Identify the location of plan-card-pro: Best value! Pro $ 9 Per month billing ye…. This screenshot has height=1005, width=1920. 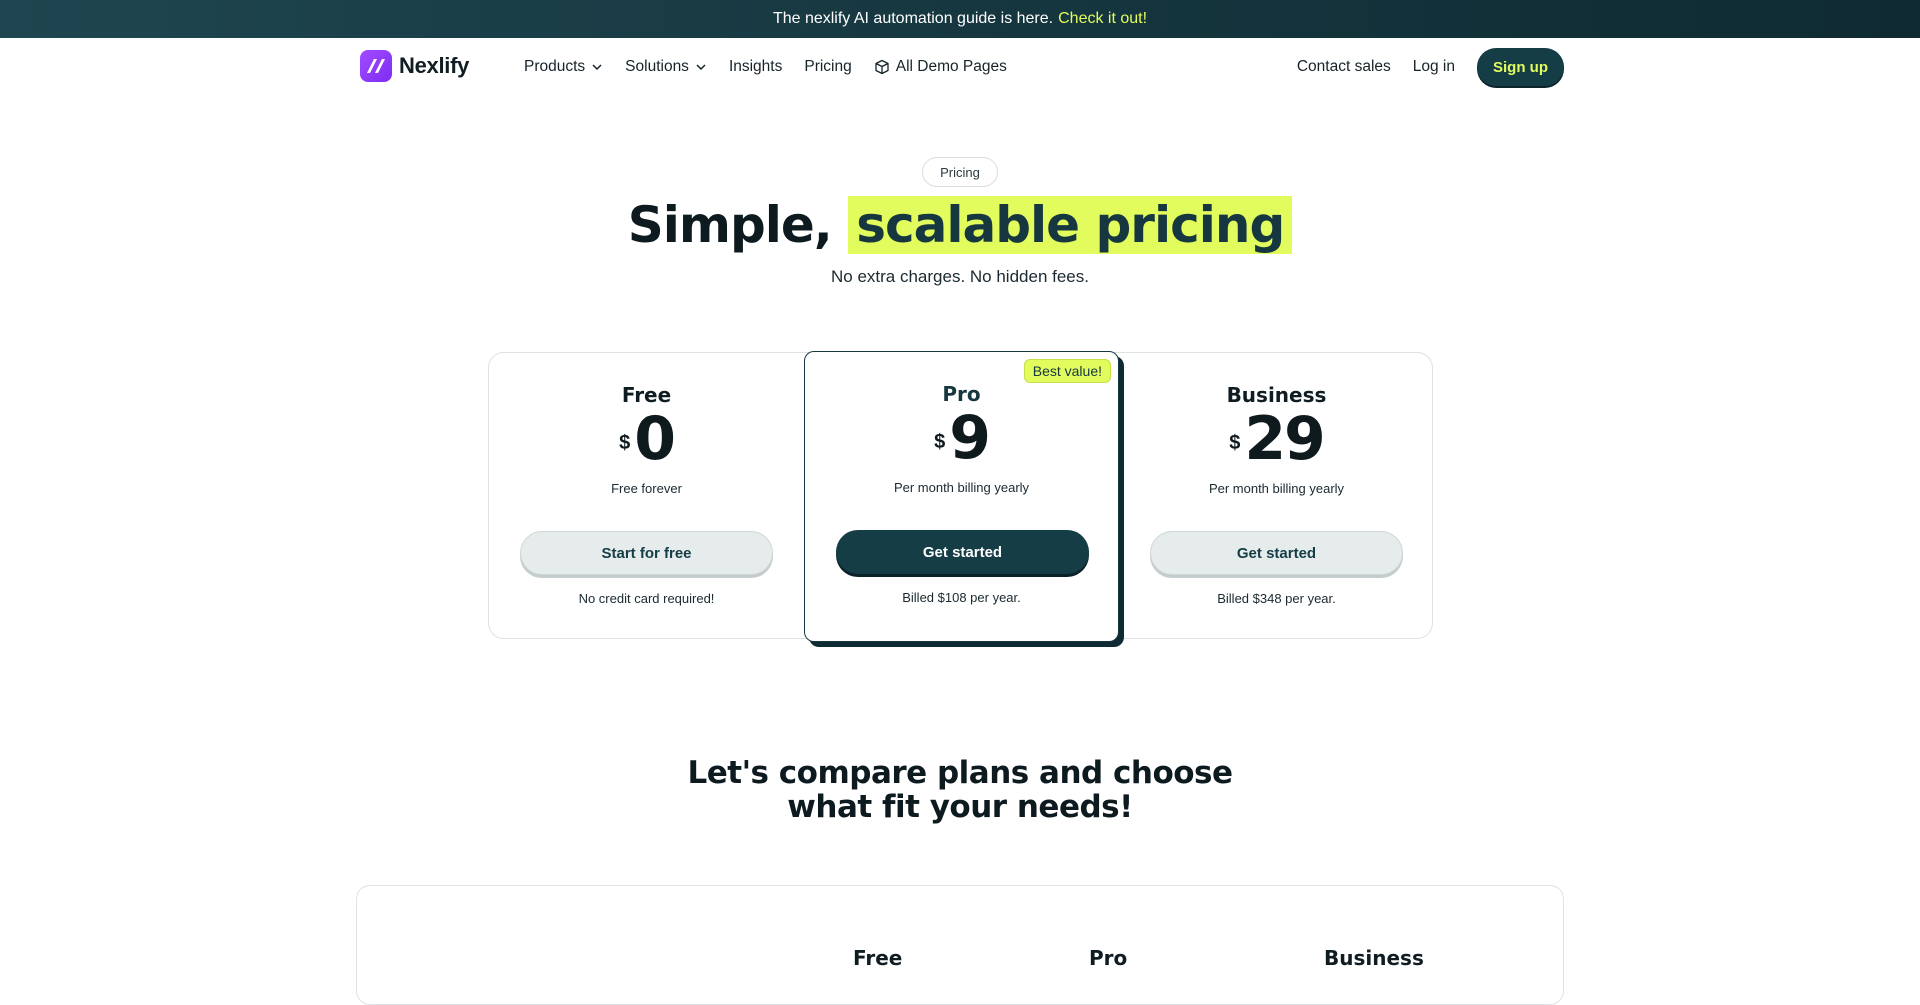
(961, 496).